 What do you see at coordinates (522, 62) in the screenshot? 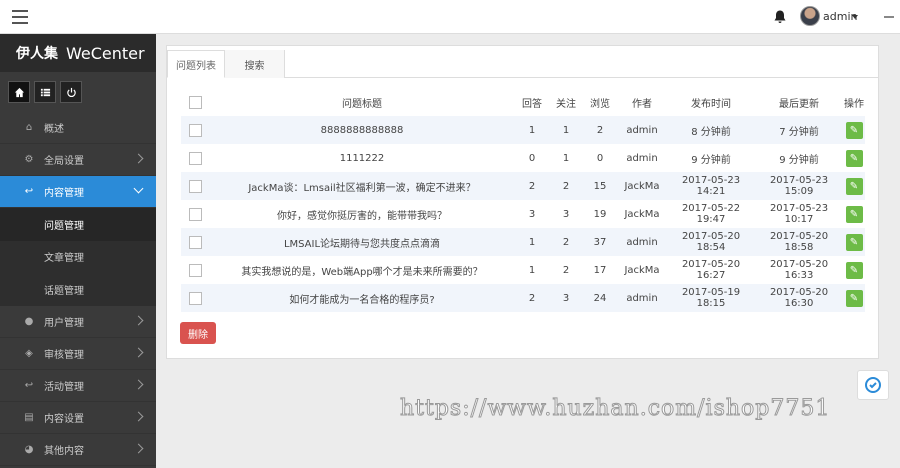
I see `tab-bar: 问题列表 搜索` at bounding box center [522, 62].